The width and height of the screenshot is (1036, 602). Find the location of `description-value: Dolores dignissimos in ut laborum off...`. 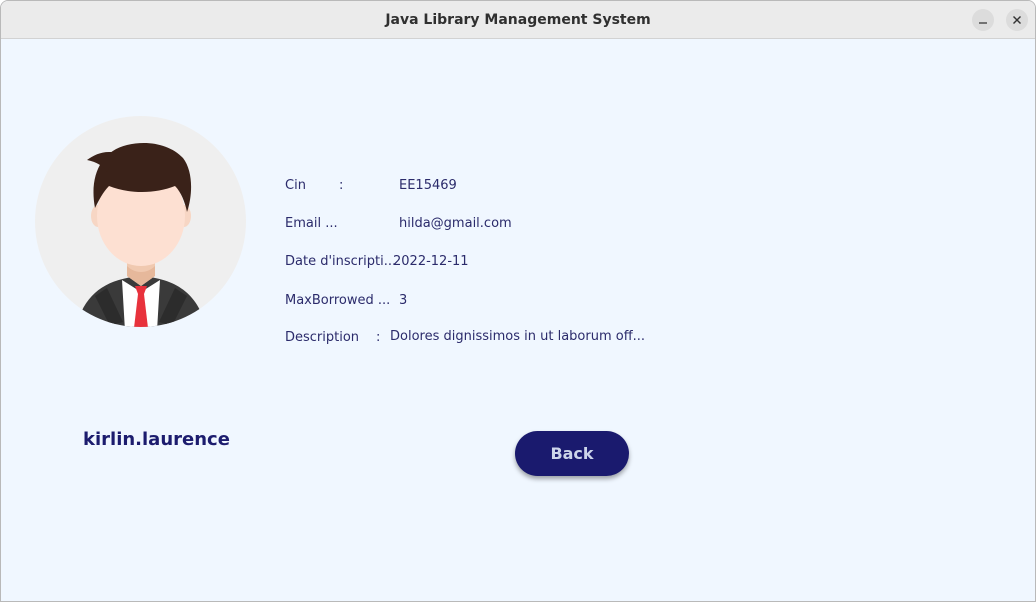

description-value: Dolores dignissimos in ut laborum off... is located at coordinates (518, 336).